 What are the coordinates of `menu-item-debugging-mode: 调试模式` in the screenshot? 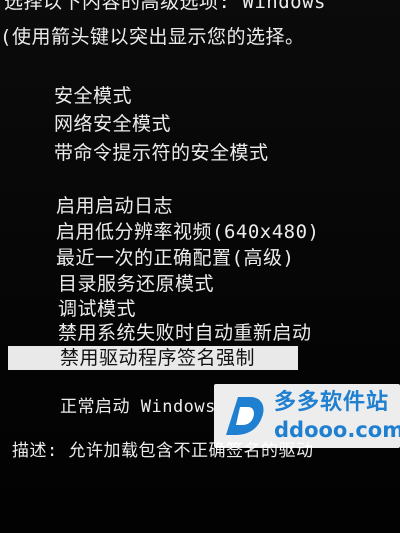 It's located at (97, 309).